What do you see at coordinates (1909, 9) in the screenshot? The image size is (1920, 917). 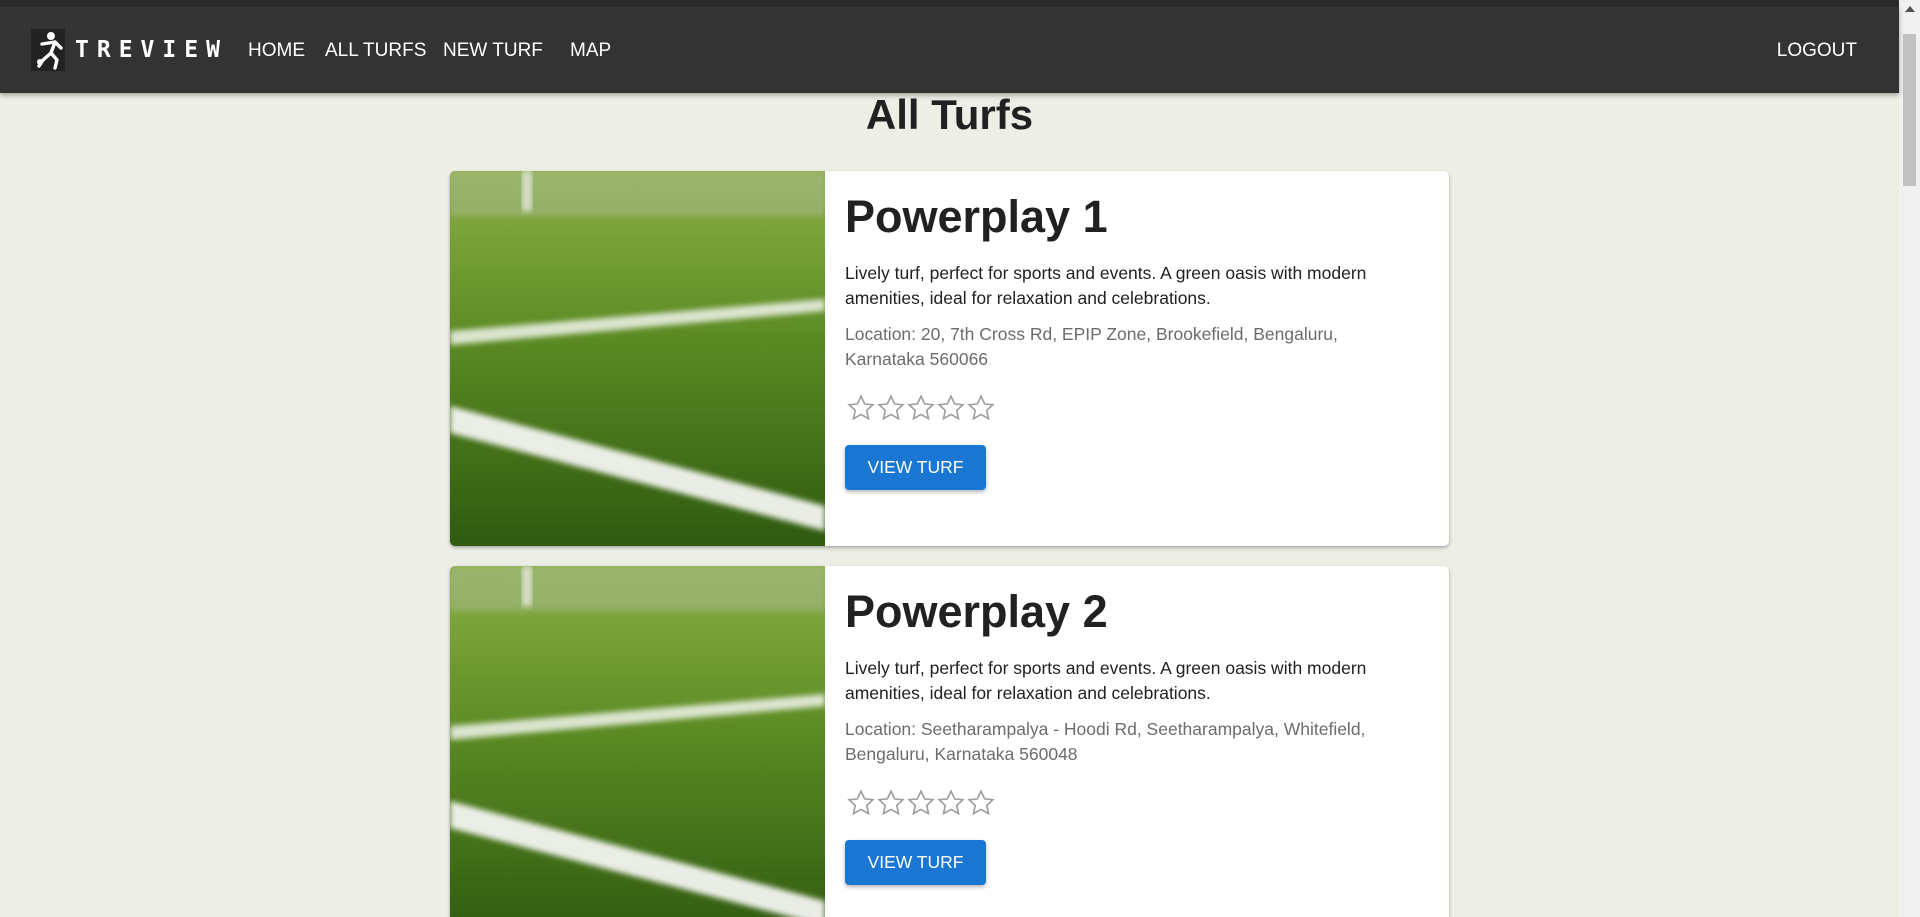 I see `scroll-up-arrow-icon` at bounding box center [1909, 9].